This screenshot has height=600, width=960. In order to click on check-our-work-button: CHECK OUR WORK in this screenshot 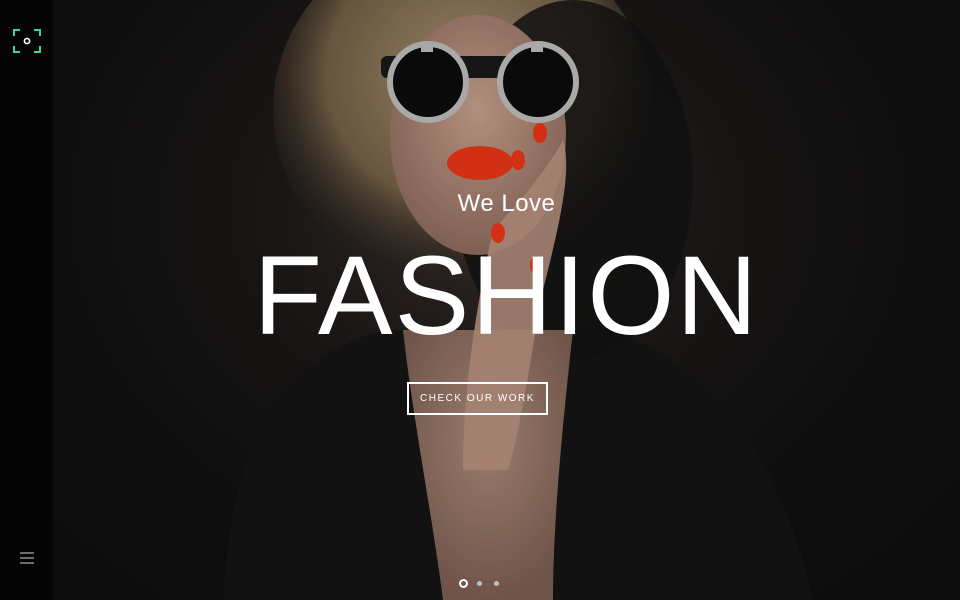, I will do `click(477, 398)`.